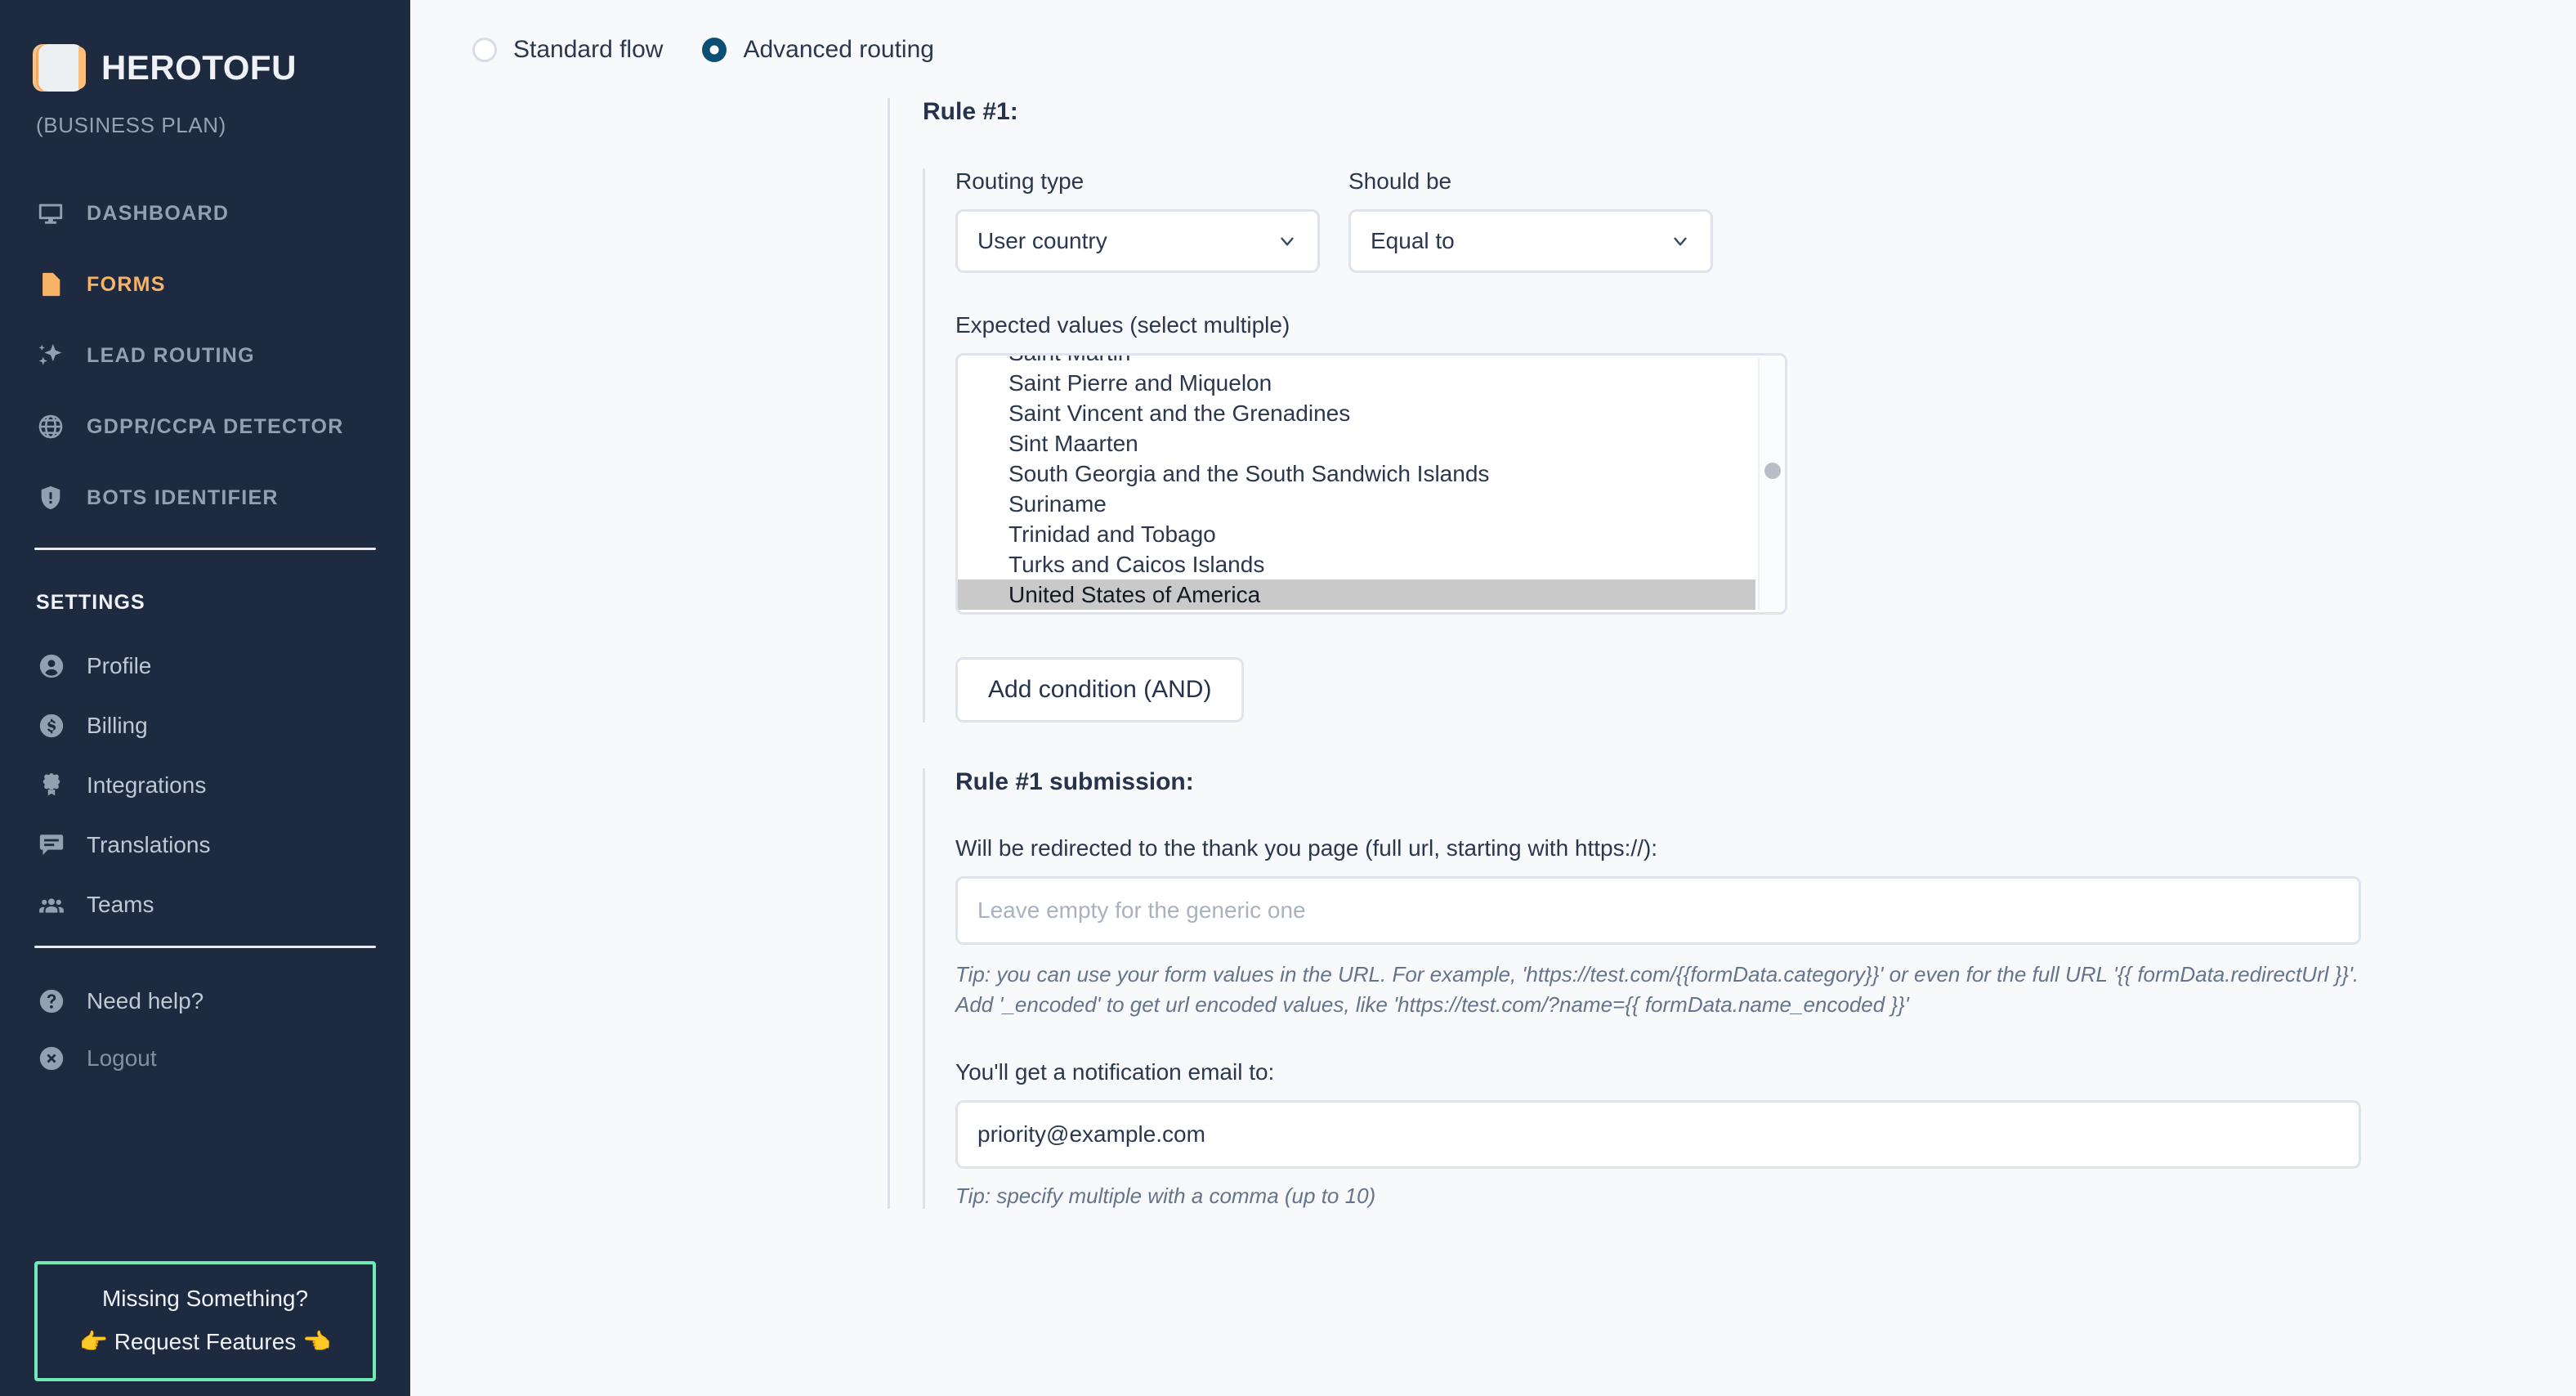 Image resolution: width=2576 pixels, height=1396 pixels. I want to click on sidebar-item-label: Need help?, so click(145, 1000).